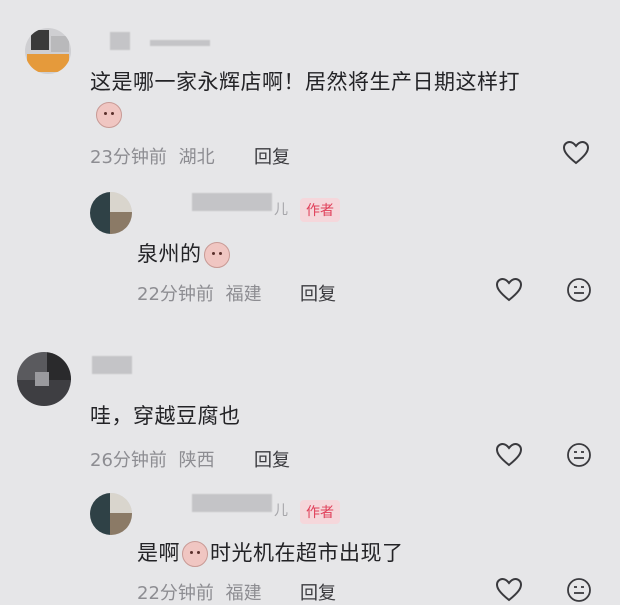 The width and height of the screenshot is (620, 605). I want to click on comment-location: 湖北, so click(196, 157).